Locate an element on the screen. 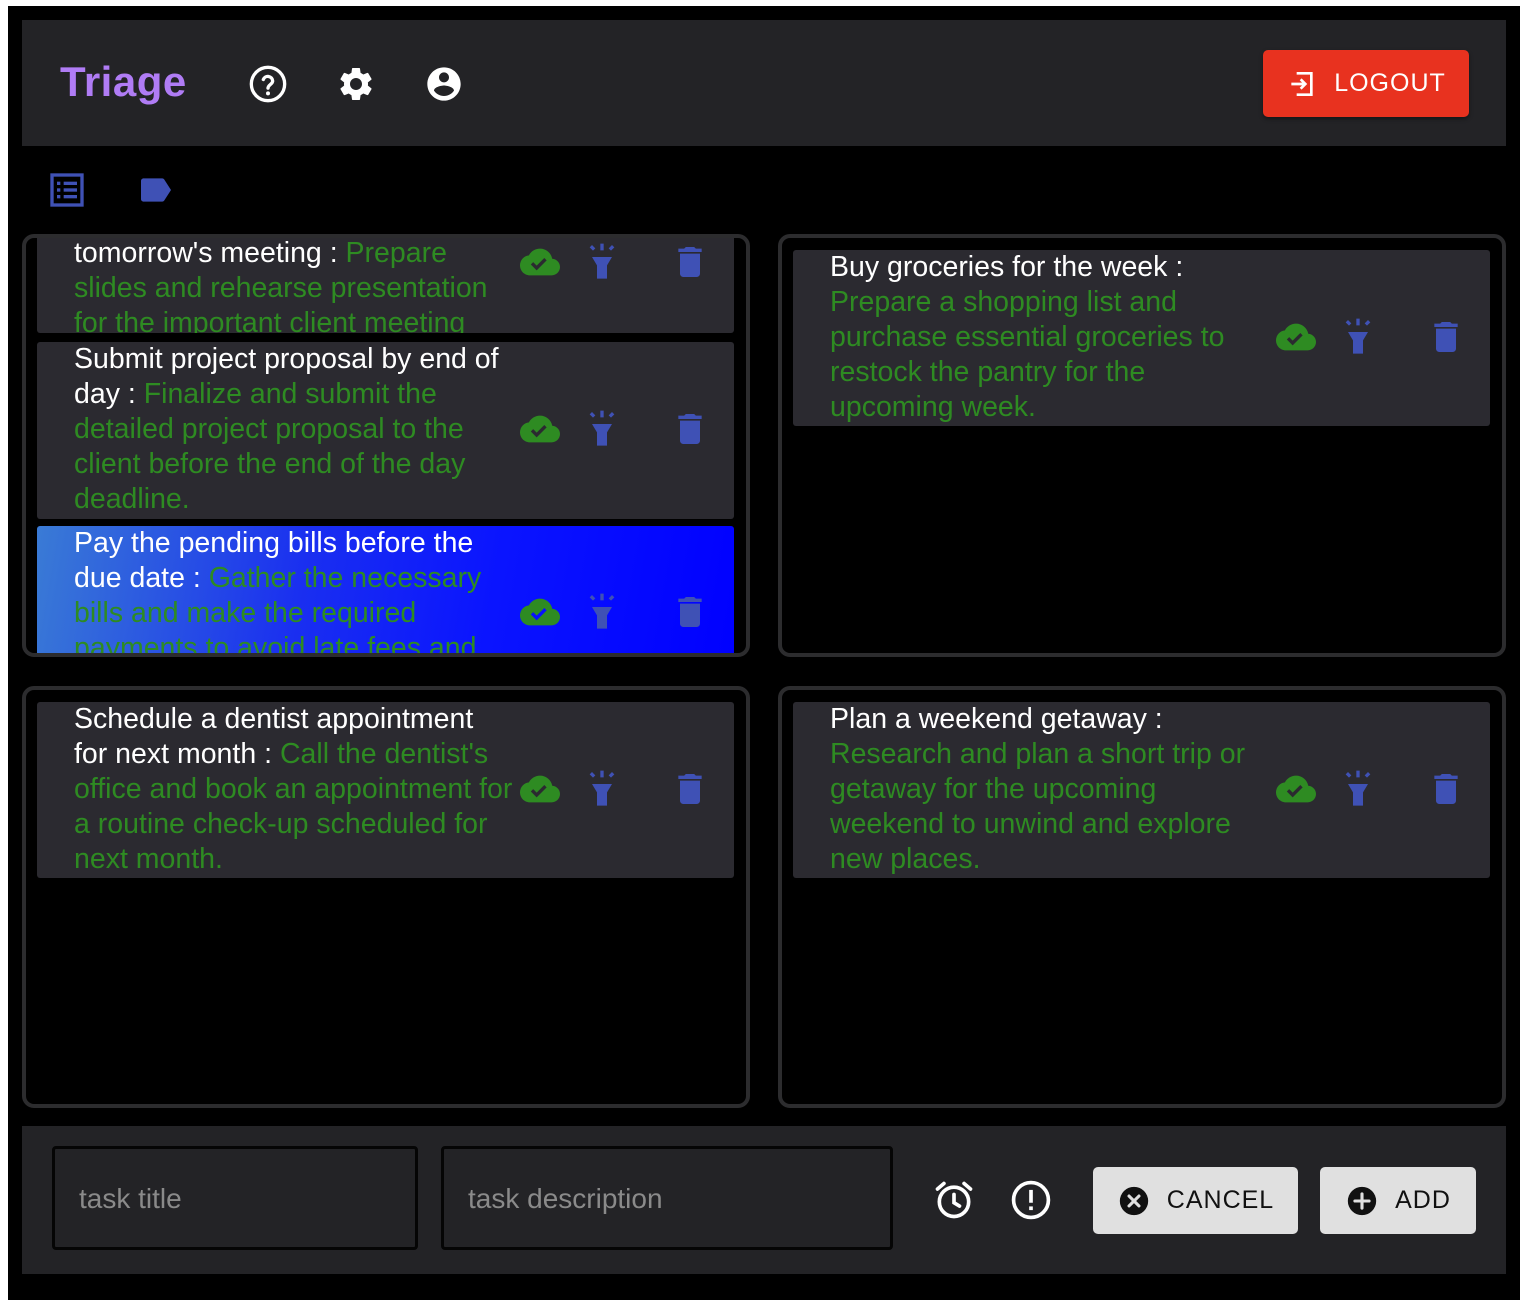  task-title: tomorrow's meeting is located at coordinates (198, 253).